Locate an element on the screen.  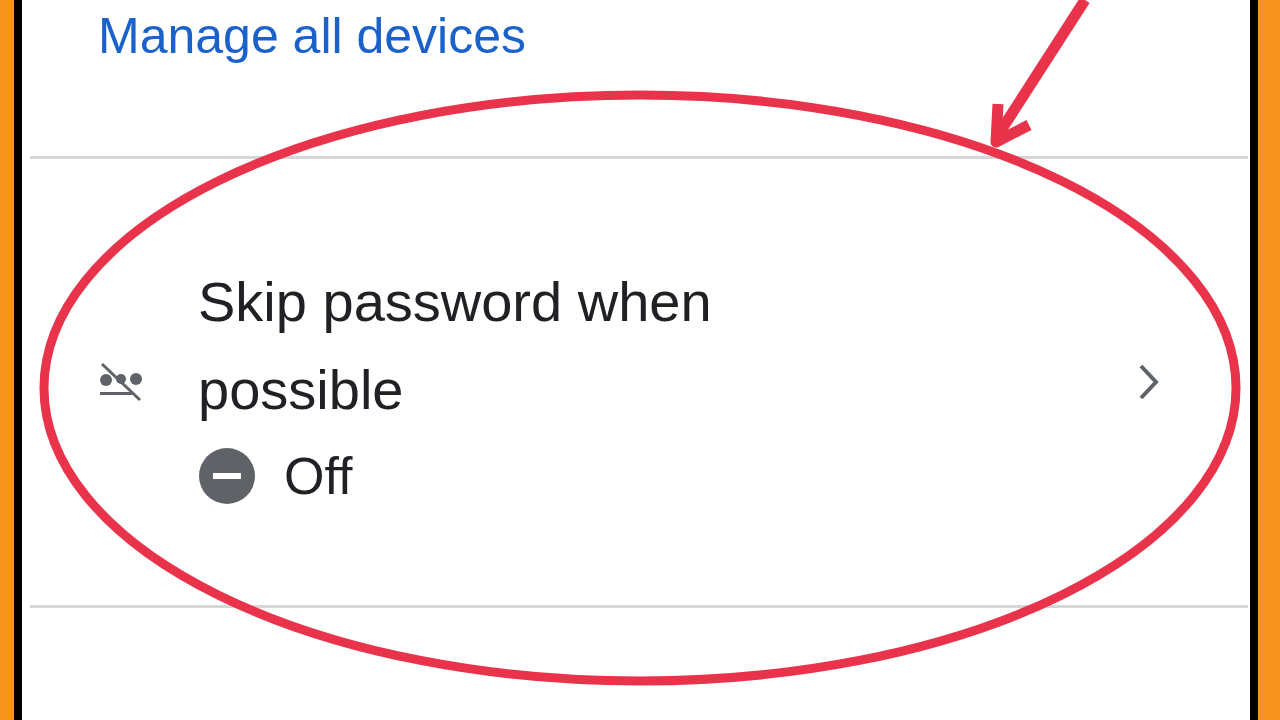
dots-slashed-icon is located at coordinates (121, 382).